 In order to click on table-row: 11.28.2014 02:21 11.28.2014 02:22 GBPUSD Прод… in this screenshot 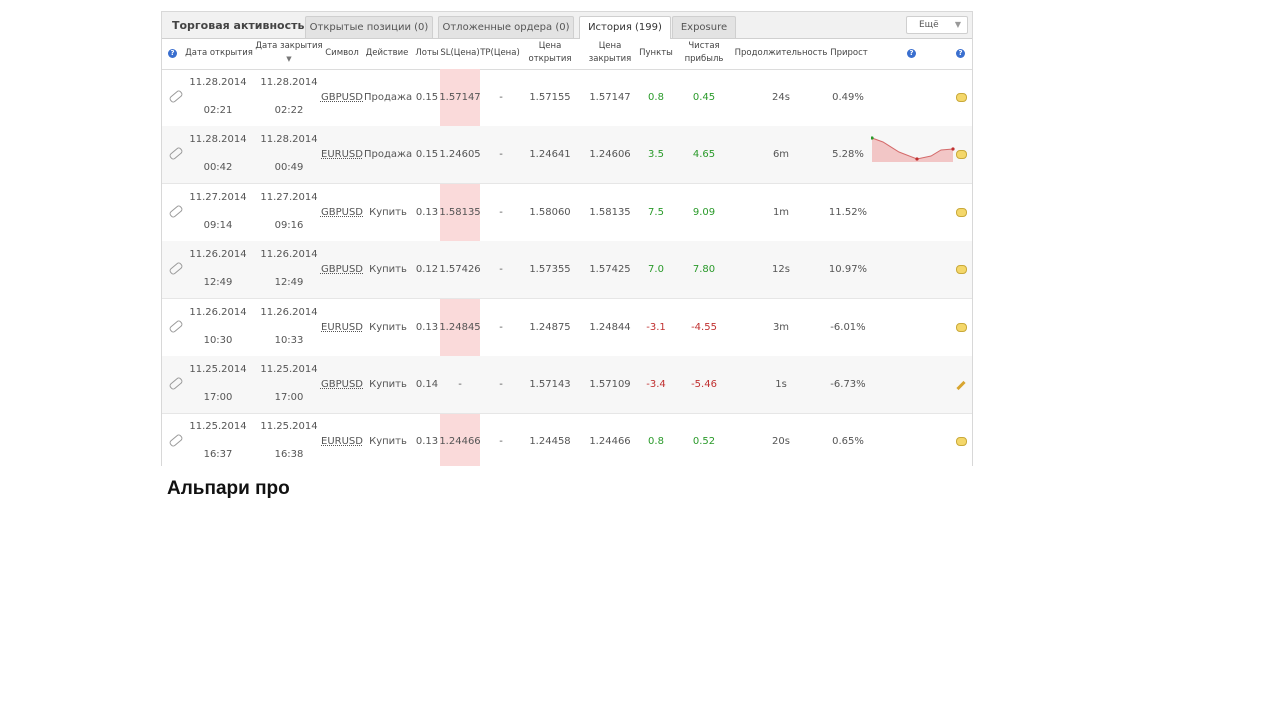, I will do `click(567, 98)`.